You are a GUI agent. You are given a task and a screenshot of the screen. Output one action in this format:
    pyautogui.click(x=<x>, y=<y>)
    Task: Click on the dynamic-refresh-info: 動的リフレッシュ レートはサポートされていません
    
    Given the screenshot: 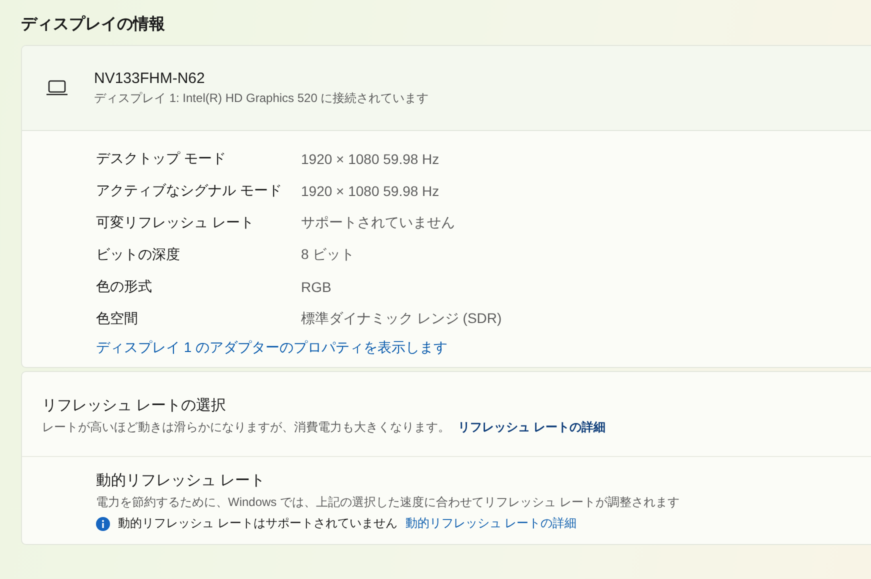 What is the action you would take?
    pyautogui.click(x=258, y=523)
    